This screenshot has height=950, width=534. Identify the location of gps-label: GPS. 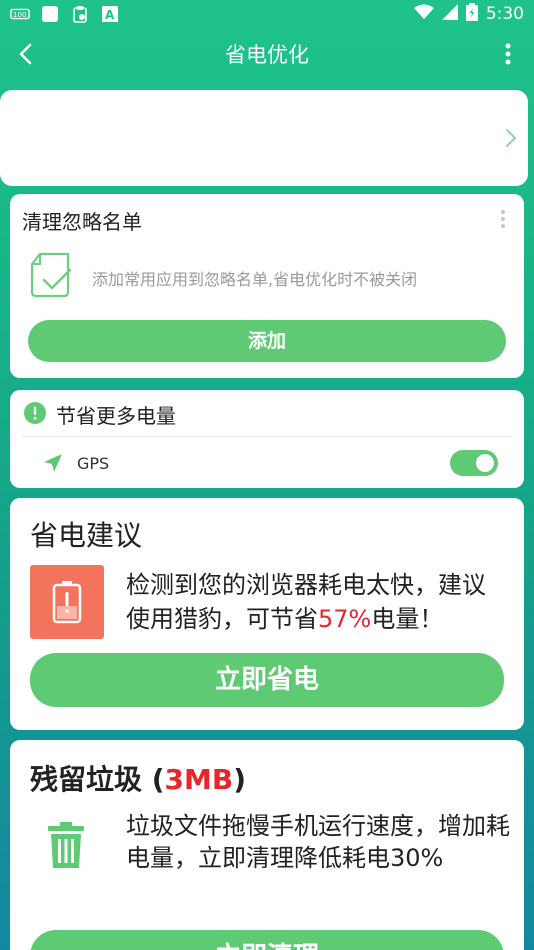
(93, 463).